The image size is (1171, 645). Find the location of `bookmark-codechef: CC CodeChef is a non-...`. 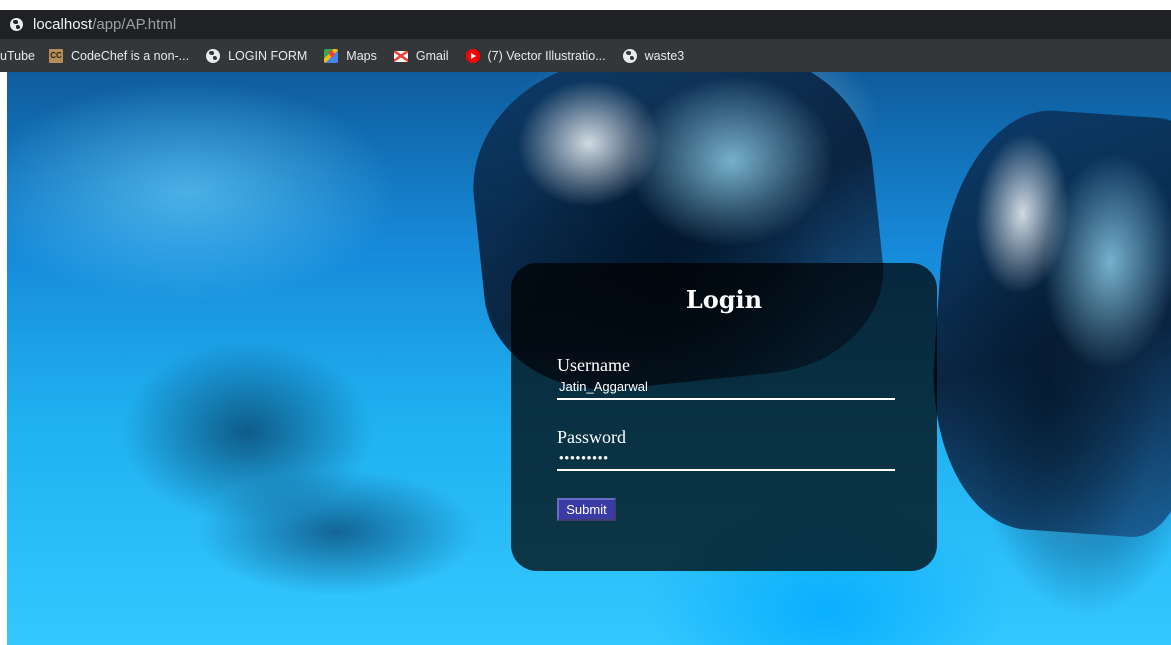

bookmark-codechef: CC CodeChef is a non-... is located at coordinates (119, 55).